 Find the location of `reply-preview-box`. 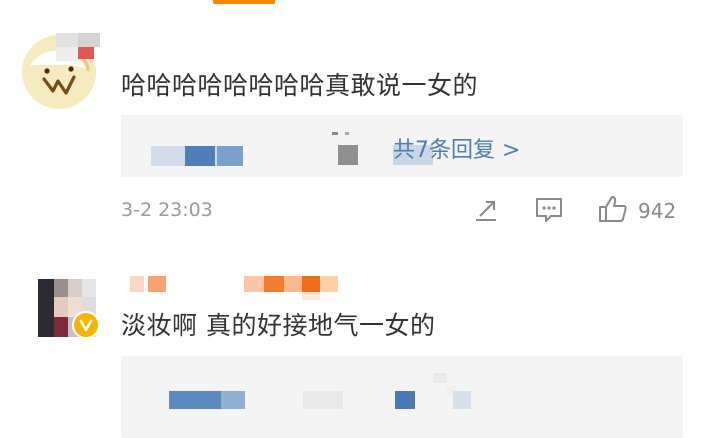

reply-preview-box is located at coordinates (402, 397).